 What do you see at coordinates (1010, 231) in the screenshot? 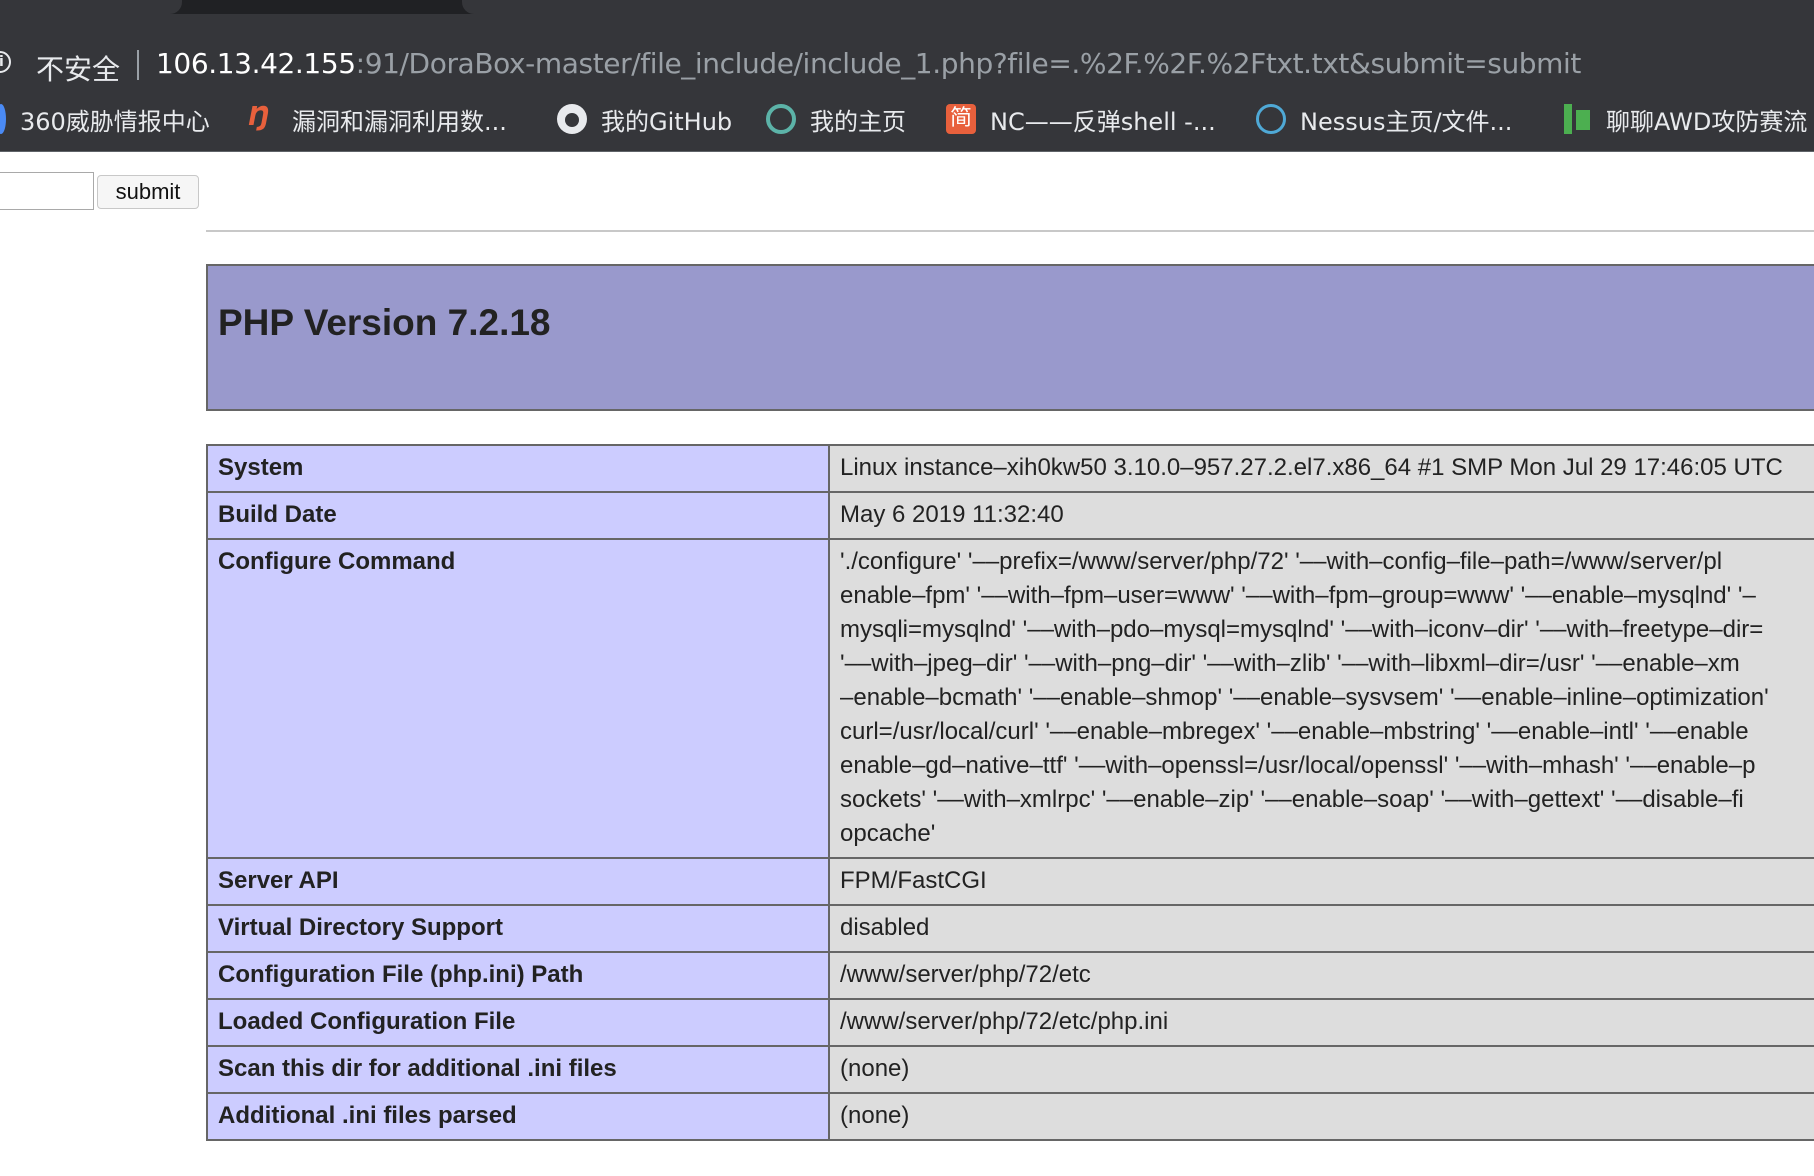
I see `divider` at bounding box center [1010, 231].